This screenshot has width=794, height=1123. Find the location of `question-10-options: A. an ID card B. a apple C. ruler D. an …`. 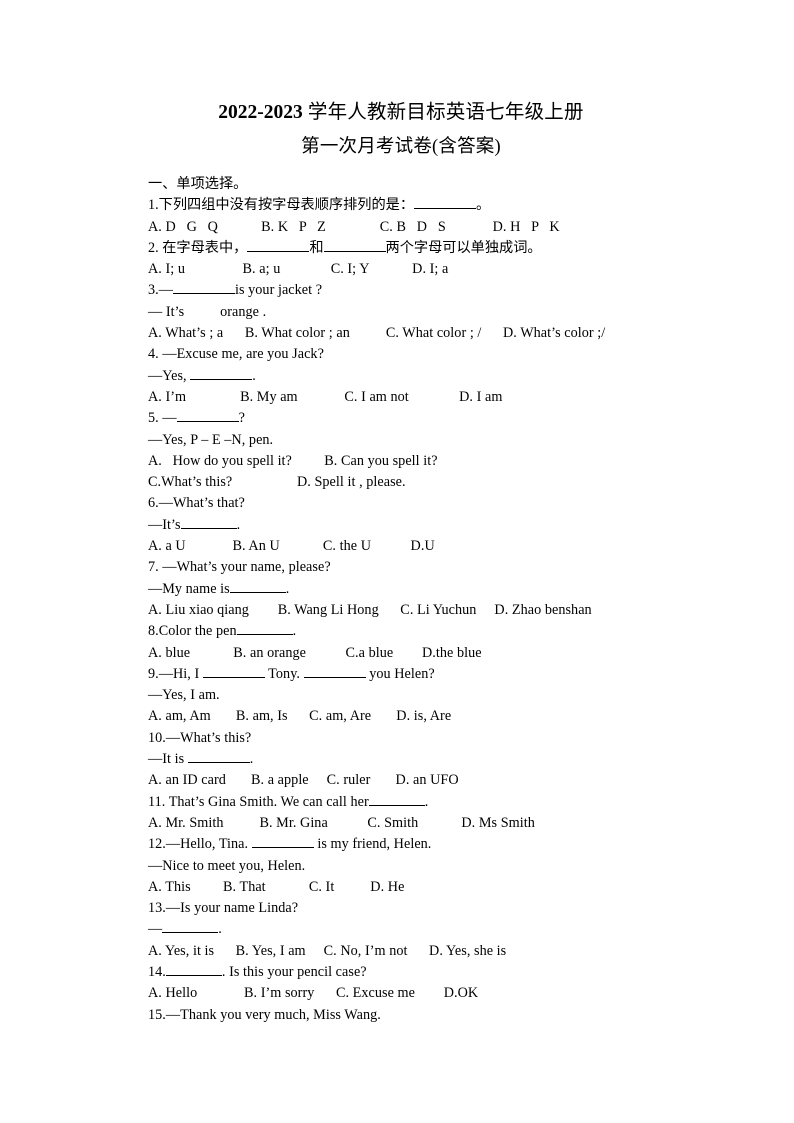

question-10-options: A. an ID card B. a apple C. ruler D. an … is located at coordinates (303, 780).